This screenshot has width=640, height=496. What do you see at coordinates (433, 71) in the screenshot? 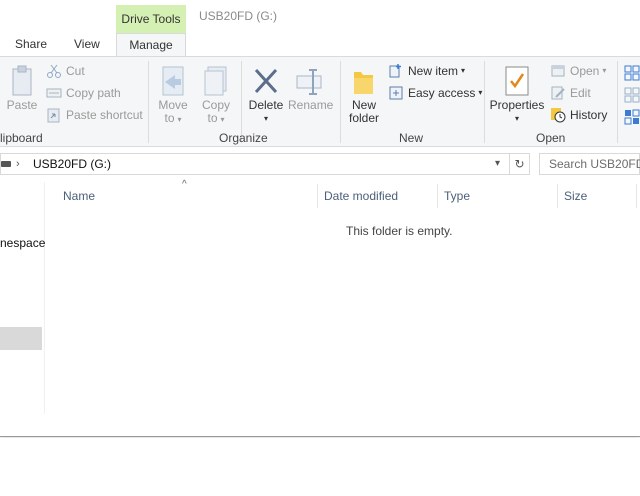
I see `new-item-label: New item` at bounding box center [433, 71].